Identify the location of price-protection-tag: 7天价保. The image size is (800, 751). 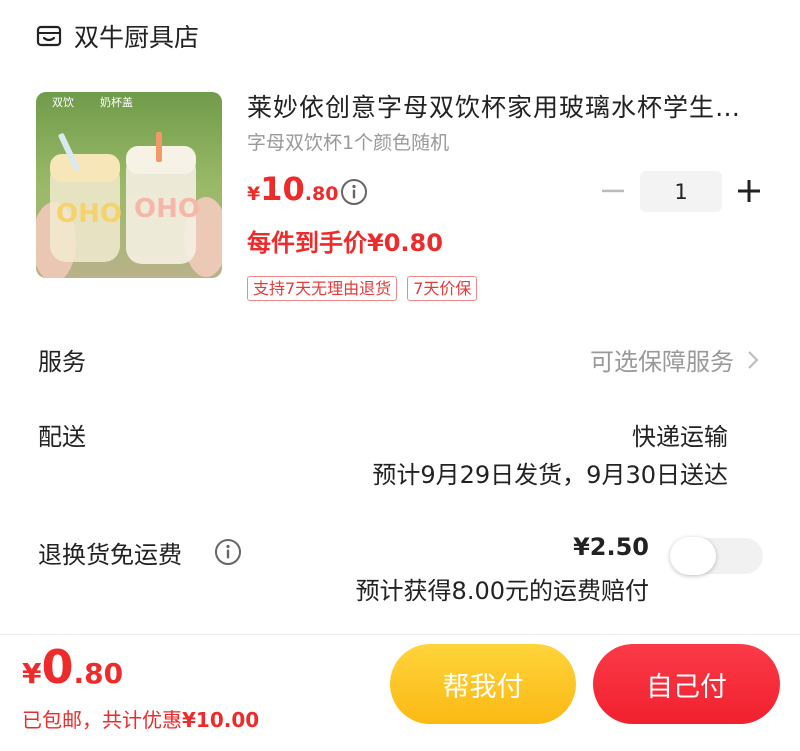
(442, 288).